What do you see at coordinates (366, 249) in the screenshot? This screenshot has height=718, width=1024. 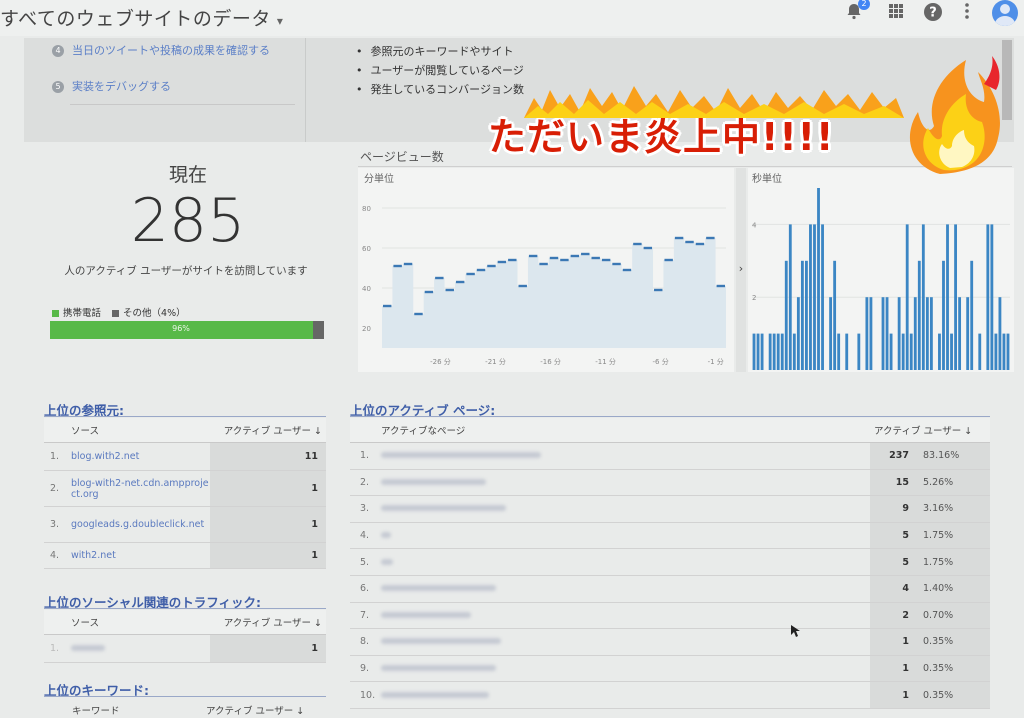 I see `y-tick-label: 60` at bounding box center [366, 249].